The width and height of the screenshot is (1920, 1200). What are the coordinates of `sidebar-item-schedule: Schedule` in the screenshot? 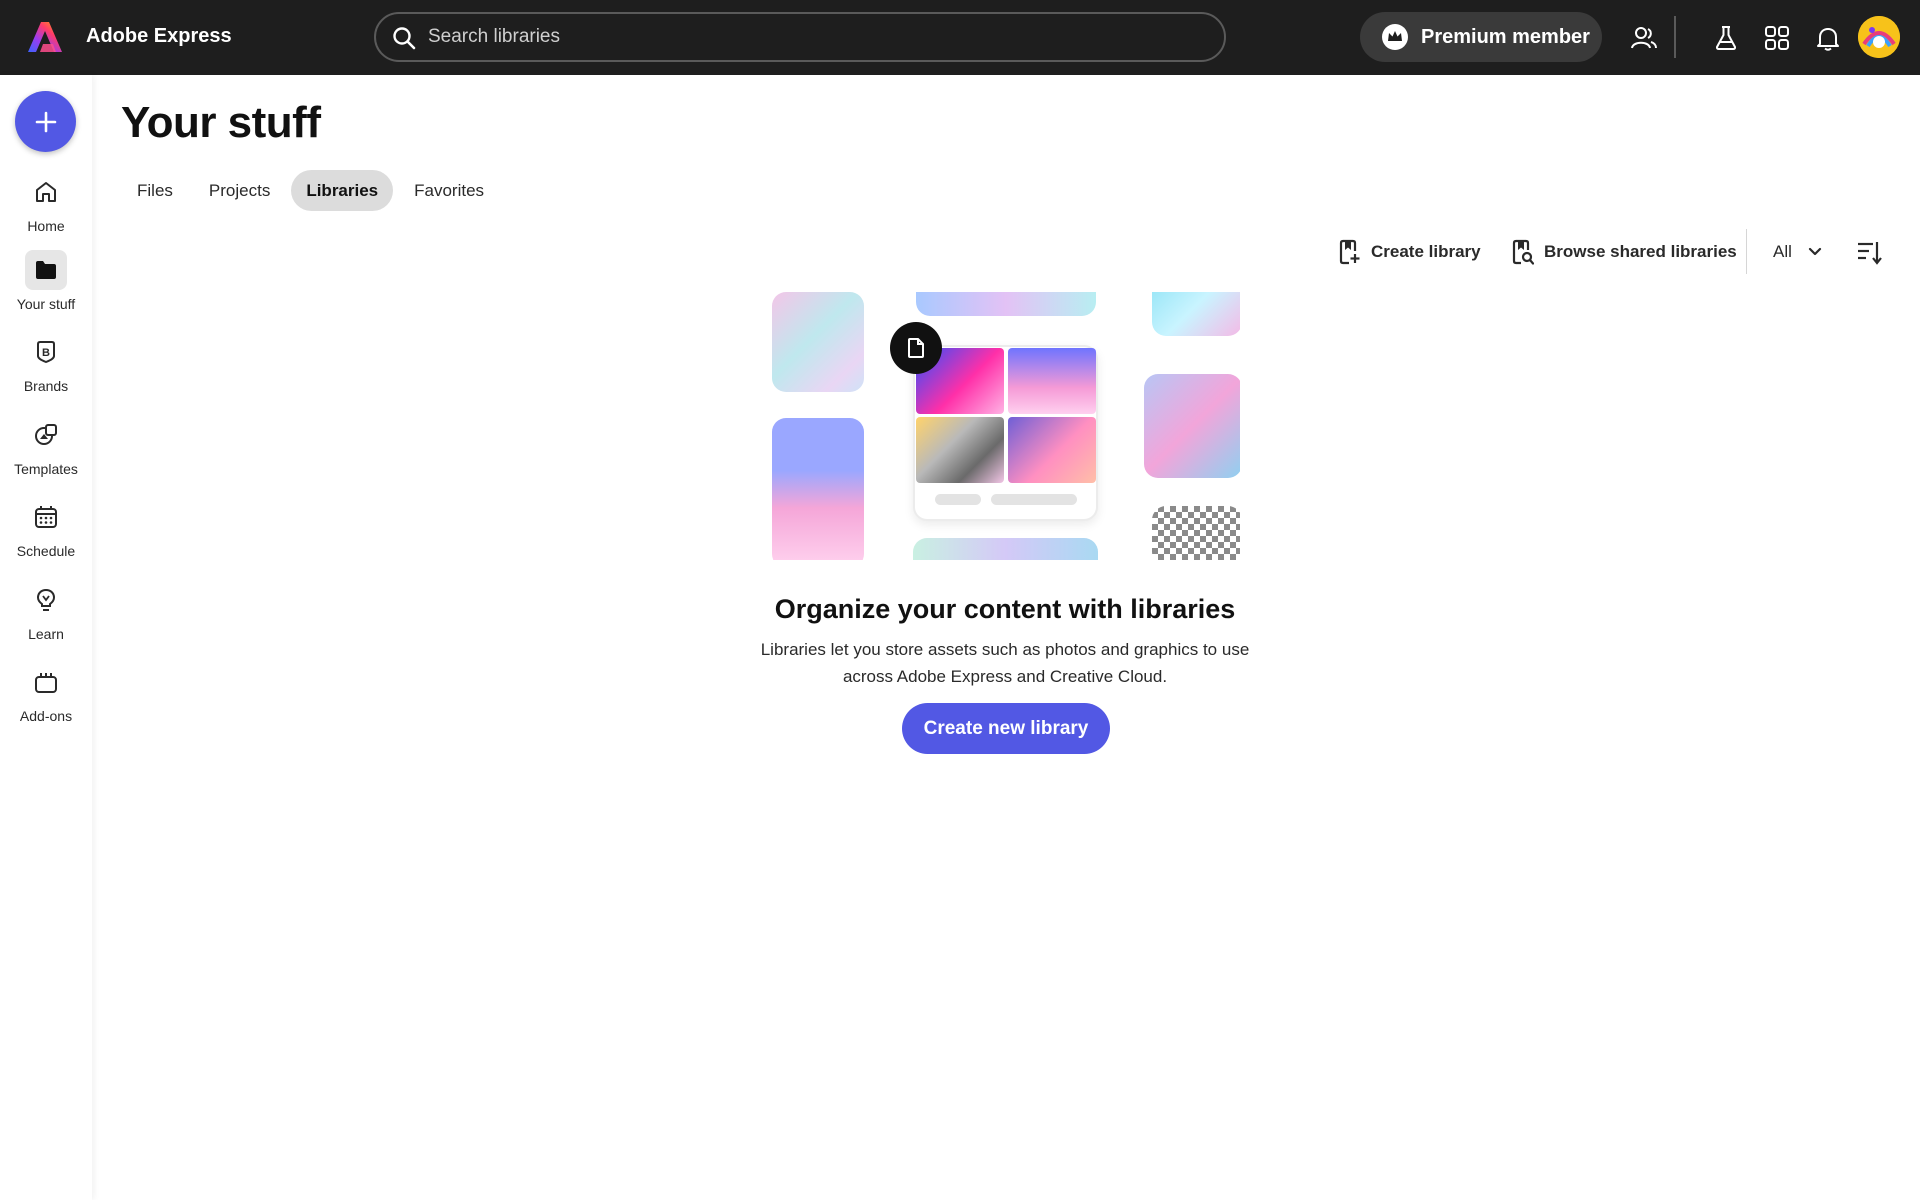 It's located at (46, 532).